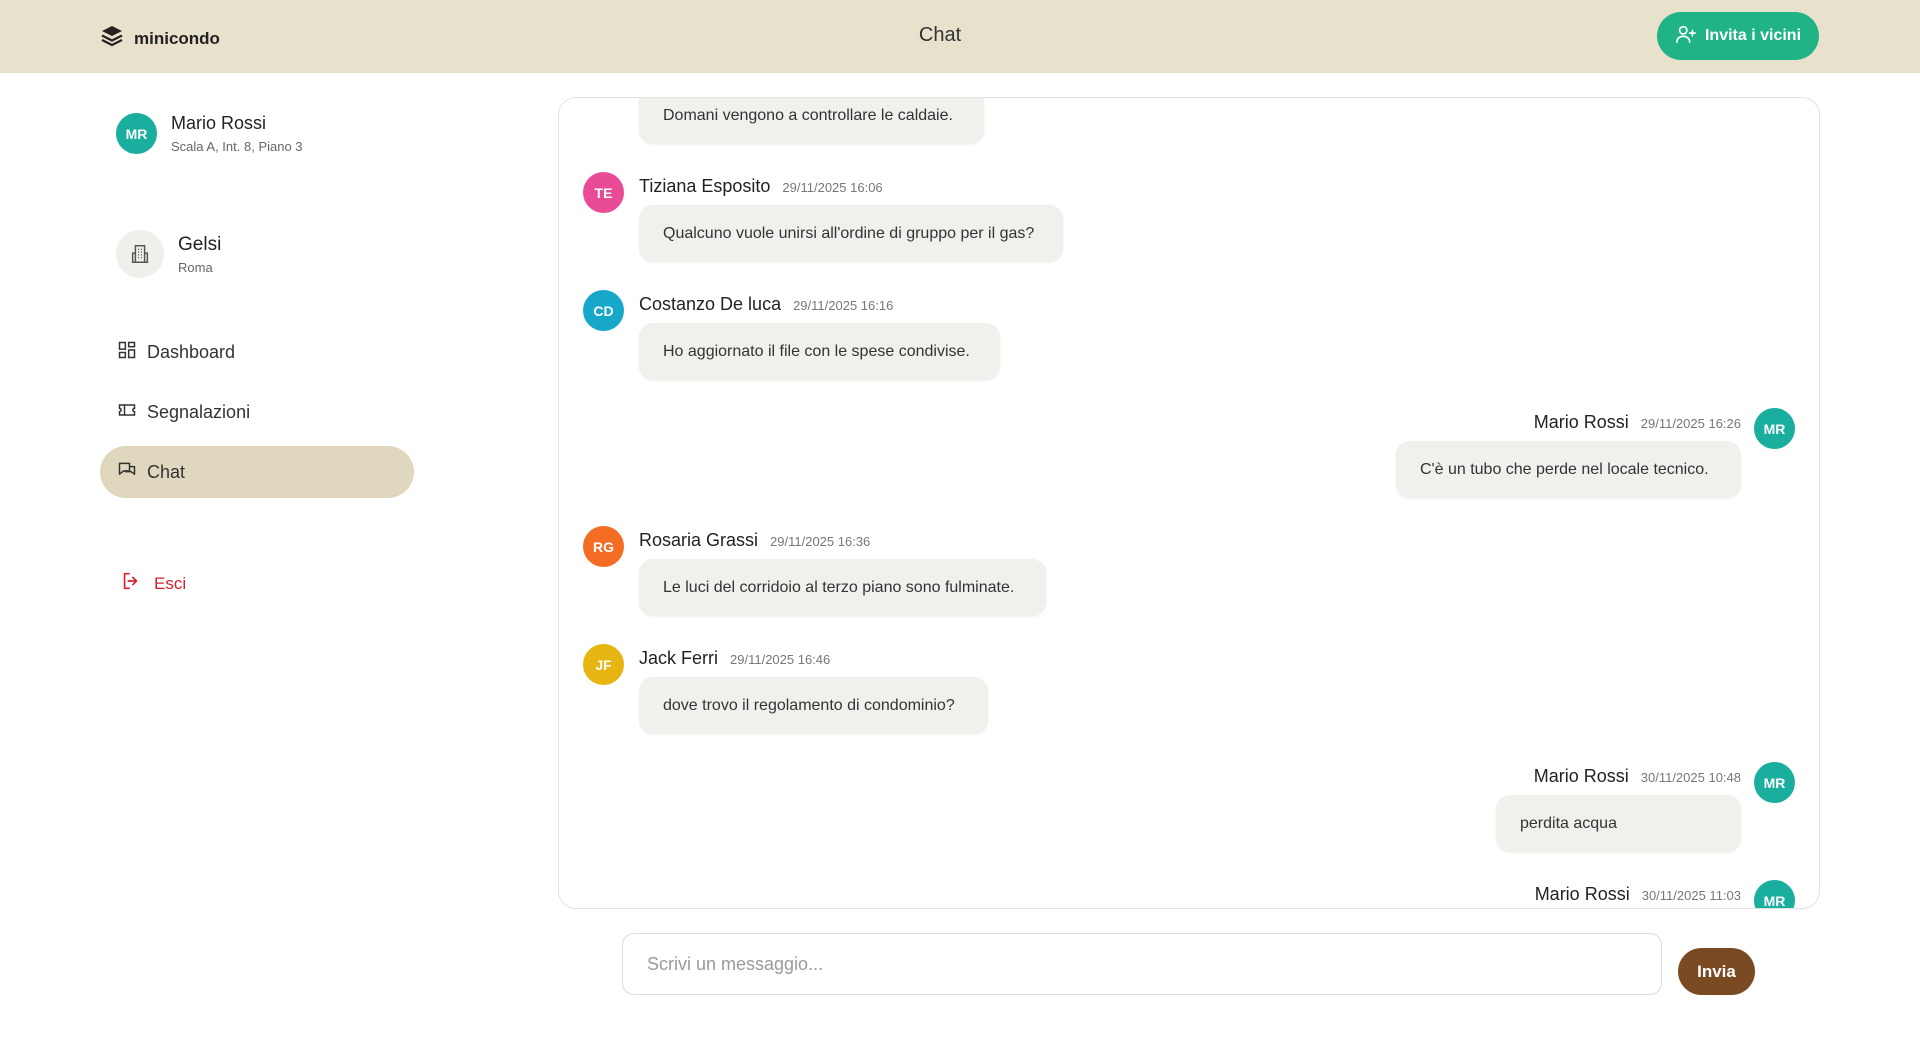 This screenshot has width=1920, height=1039. Describe the element at coordinates (1189, 894) in the screenshot. I see `chat-message-own: MR Mario Rossi 30/11/2025 11:03` at that location.